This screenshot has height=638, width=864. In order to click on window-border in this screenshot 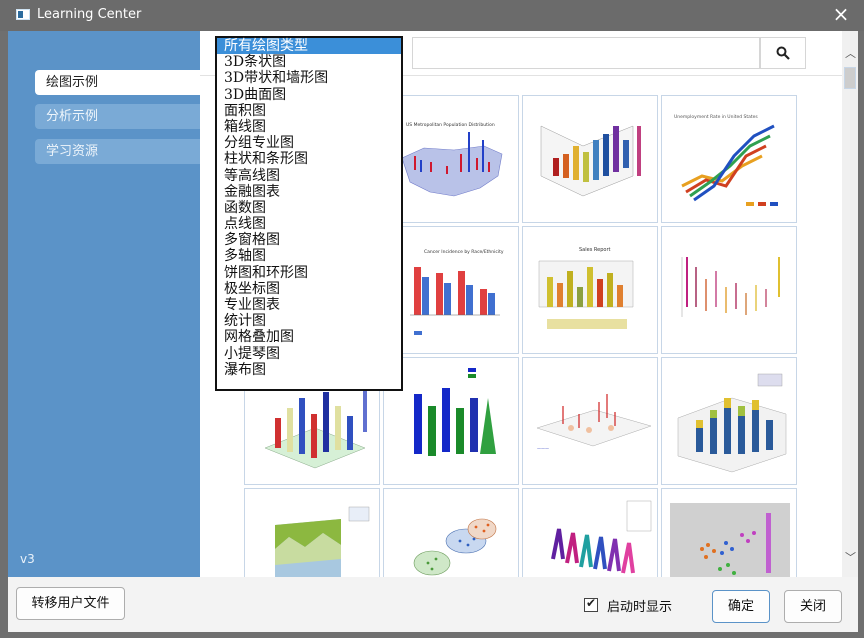, I will do `click(861, 334)`.